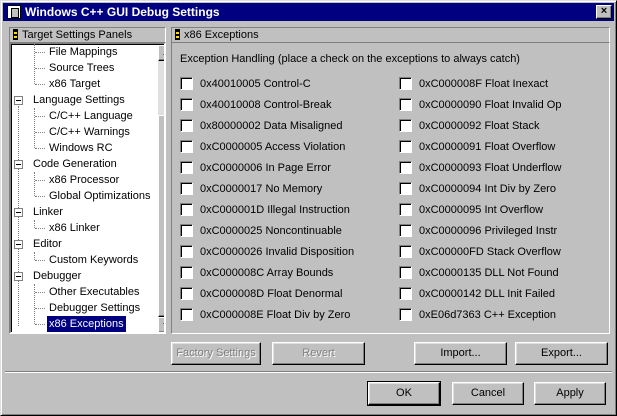 This screenshot has width=617, height=416. What do you see at coordinates (18, 164) in the screenshot?
I see `collapse-toggle-code-generation` at bounding box center [18, 164].